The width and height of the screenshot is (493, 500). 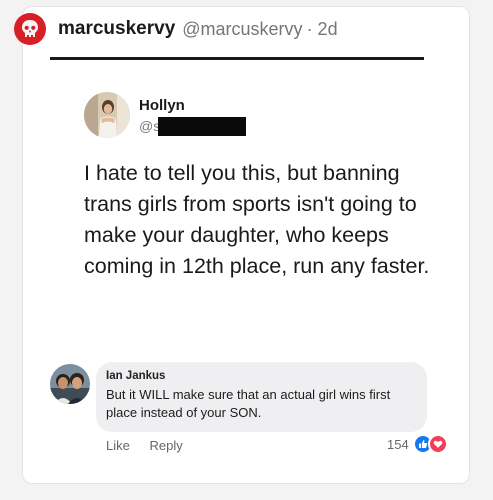 What do you see at coordinates (242, 29) in the screenshot?
I see `post-handle: @marcuskervy` at bounding box center [242, 29].